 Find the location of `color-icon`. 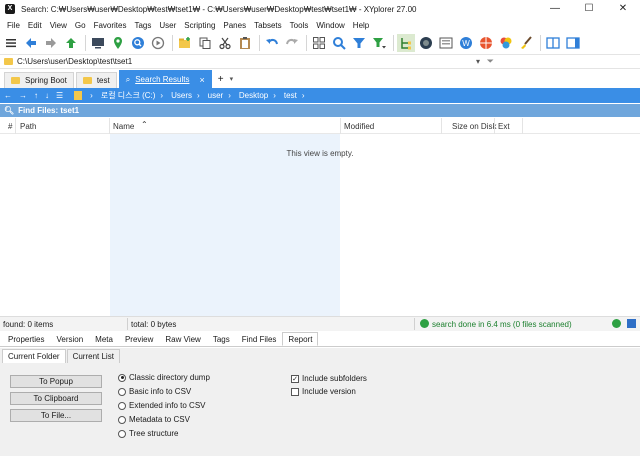

color-icon is located at coordinates (506, 43).